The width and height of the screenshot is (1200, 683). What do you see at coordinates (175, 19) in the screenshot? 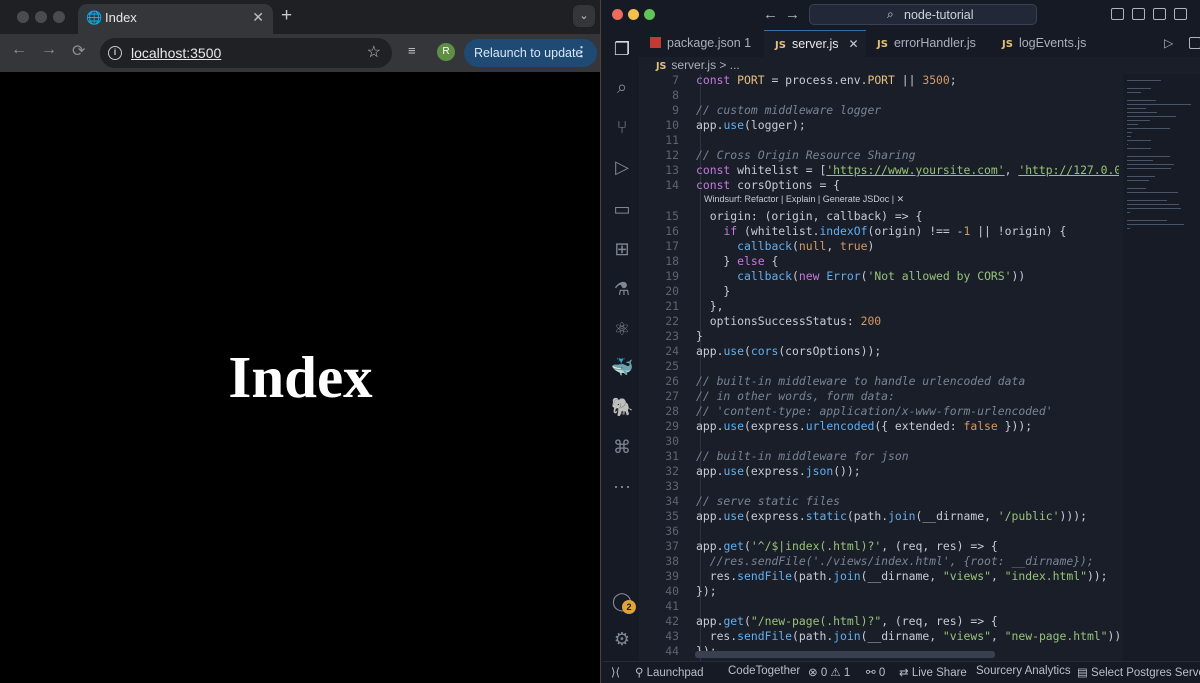
I see `browser-tab: 🌐 Index ✕` at bounding box center [175, 19].